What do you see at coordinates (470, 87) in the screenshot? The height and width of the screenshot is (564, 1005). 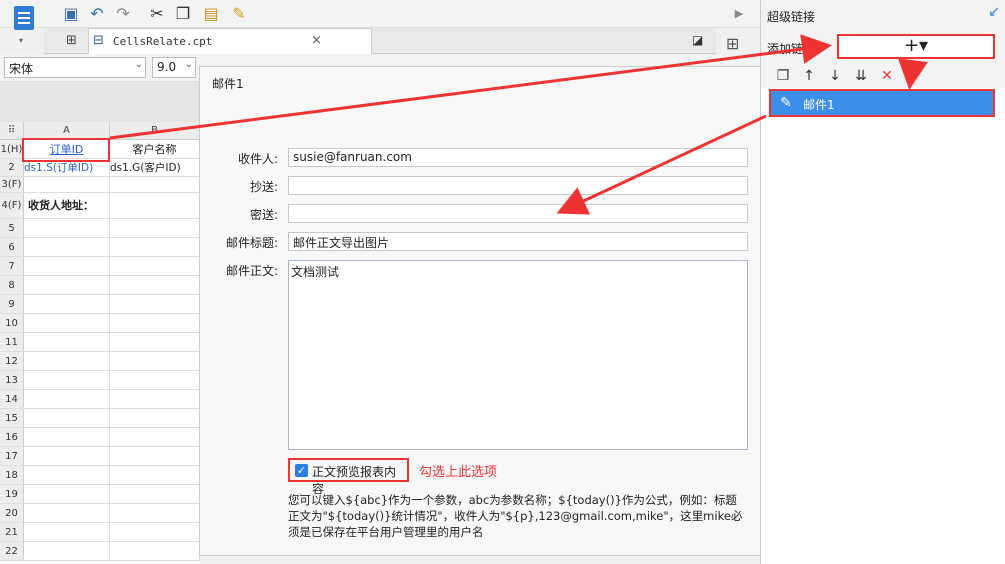 I see `arrow-cell-to-add` at bounding box center [470, 87].